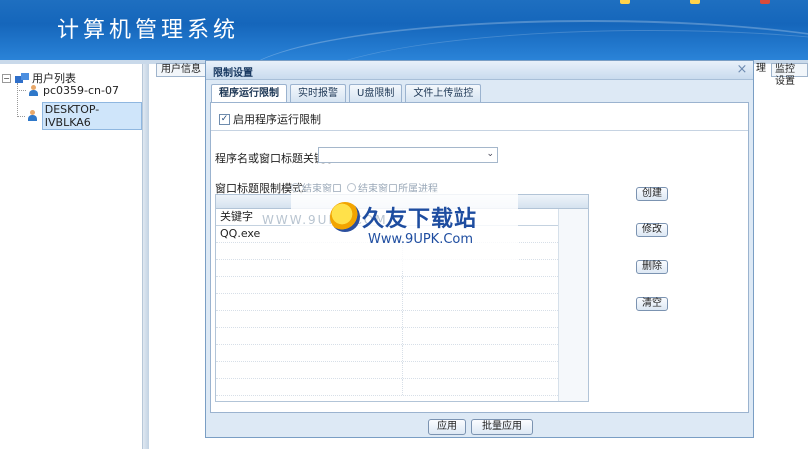 The height and width of the screenshot is (449, 808). I want to click on clear-button: 清空, so click(652, 304).